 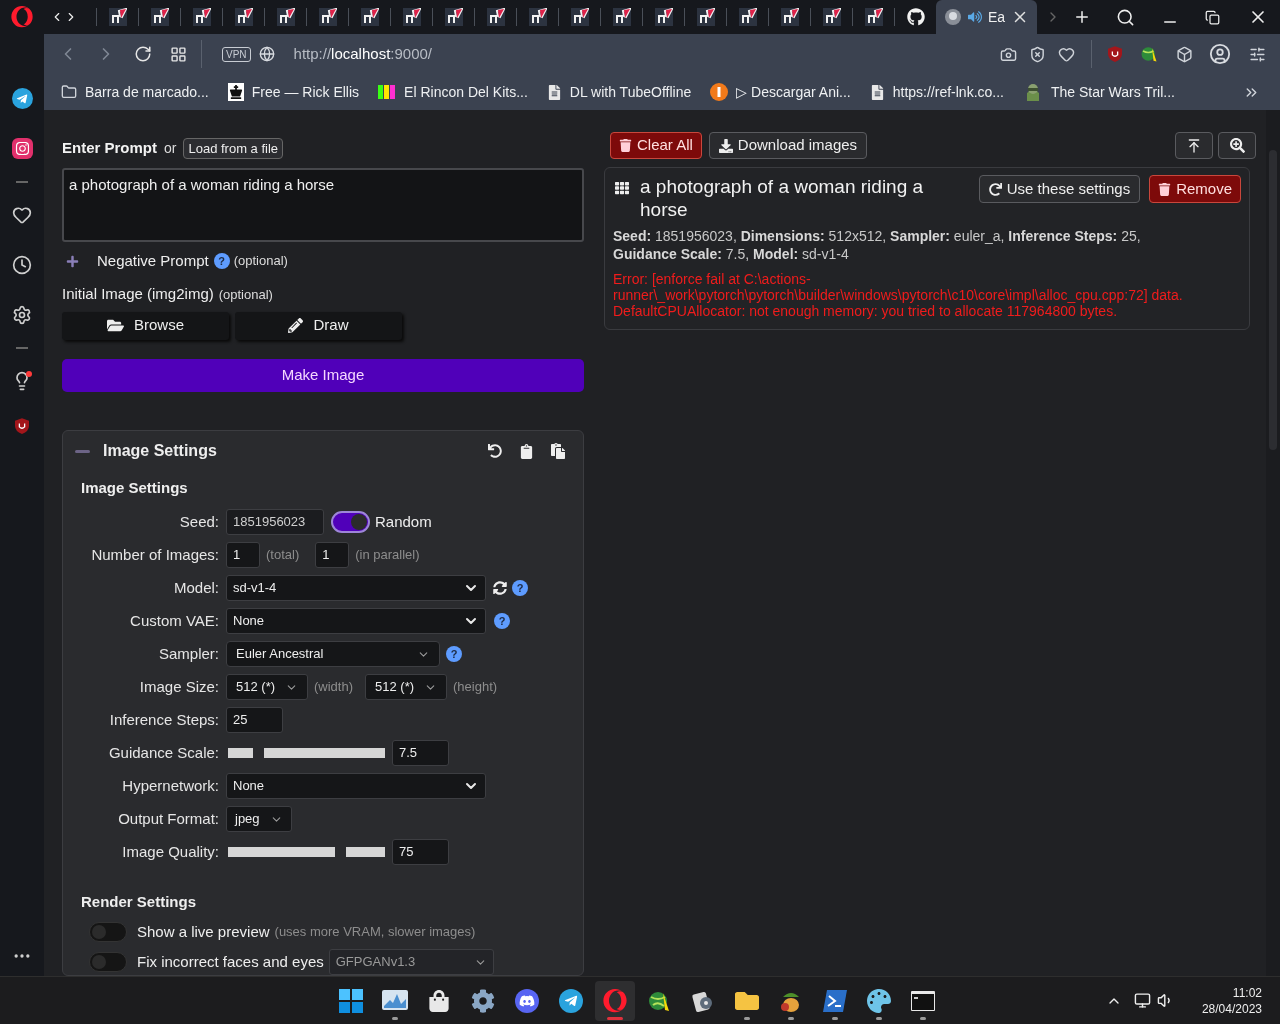 What do you see at coordinates (1195, 189) in the screenshot?
I see `remove-button: Remove` at bounding box center [1195, 189].